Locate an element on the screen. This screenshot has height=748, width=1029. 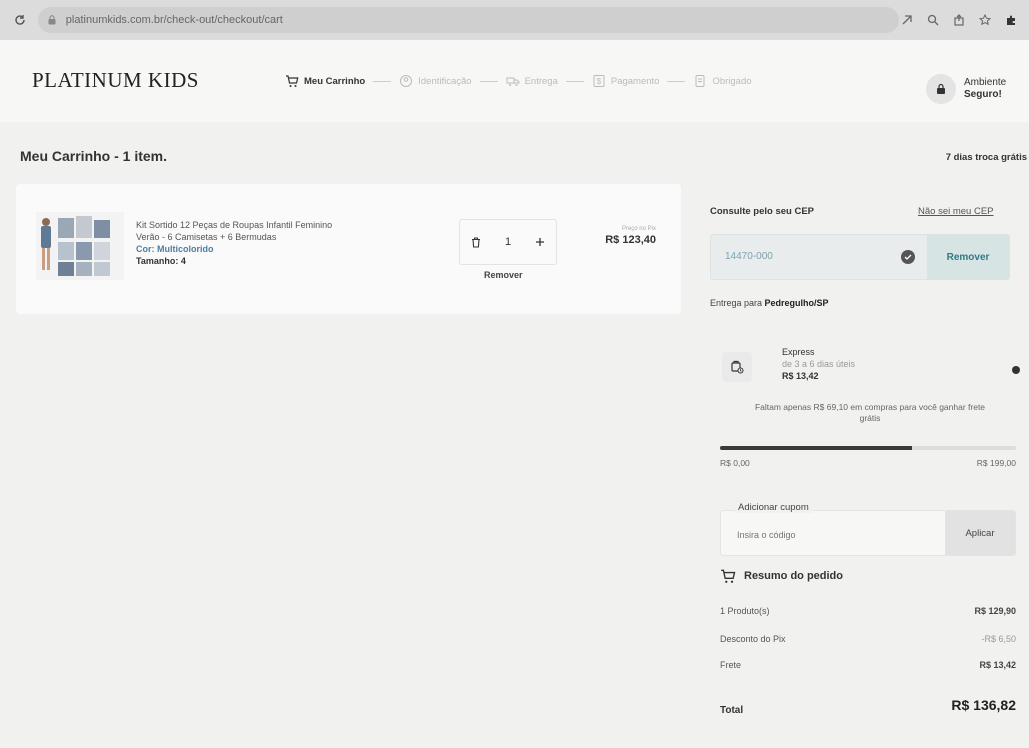
quantity-stepper: 1 is located at coordinates (508, 242).